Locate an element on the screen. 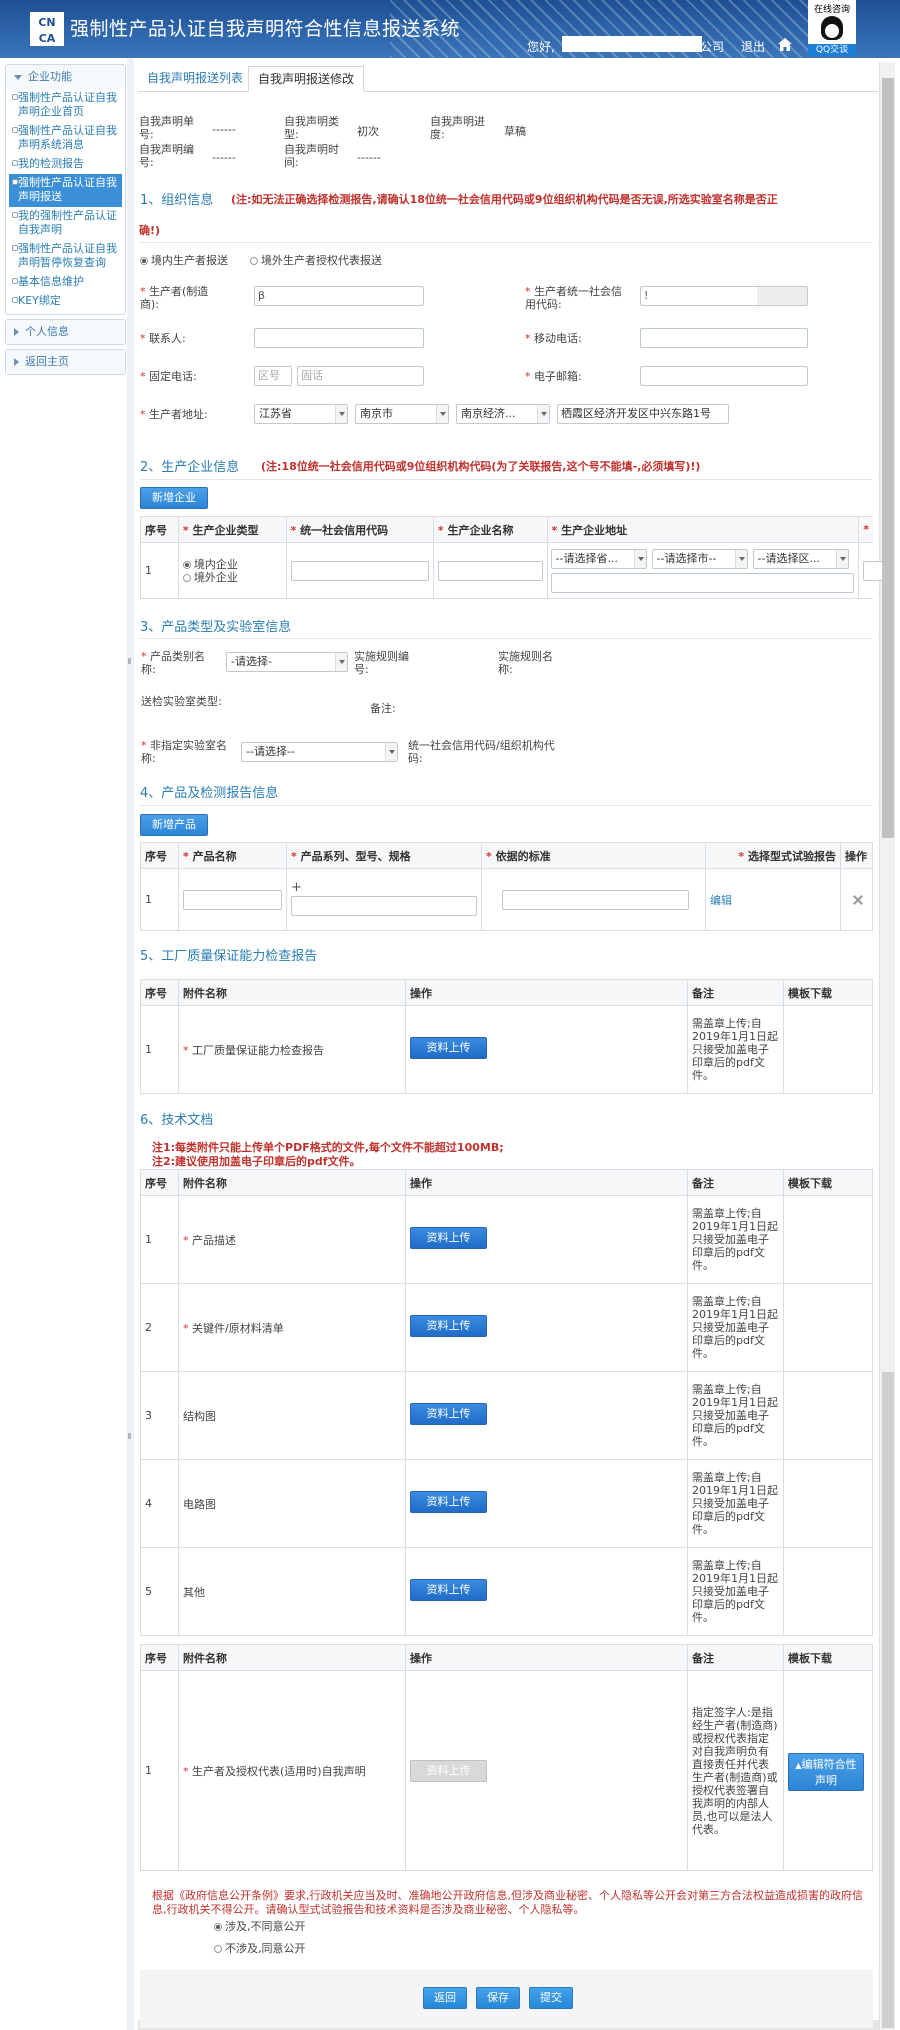 The width and height of the screenshot is (900, 2030). sidebar-group-home: 返回主页 is located at coordinates (65, 362).